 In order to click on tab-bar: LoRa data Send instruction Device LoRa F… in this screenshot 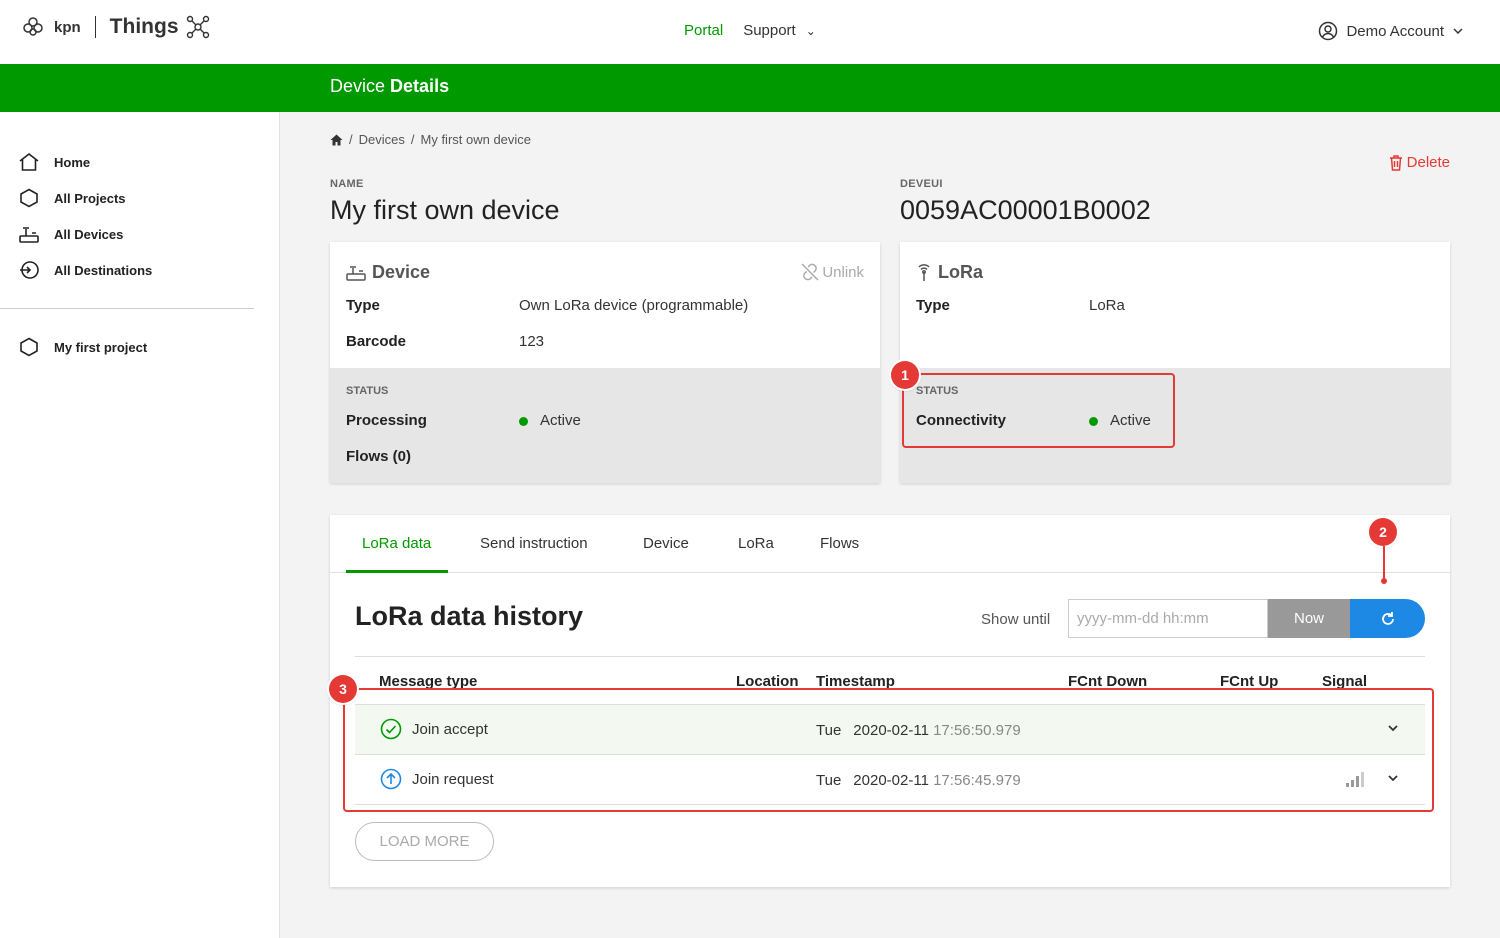, I will do `click(890, 544)`.